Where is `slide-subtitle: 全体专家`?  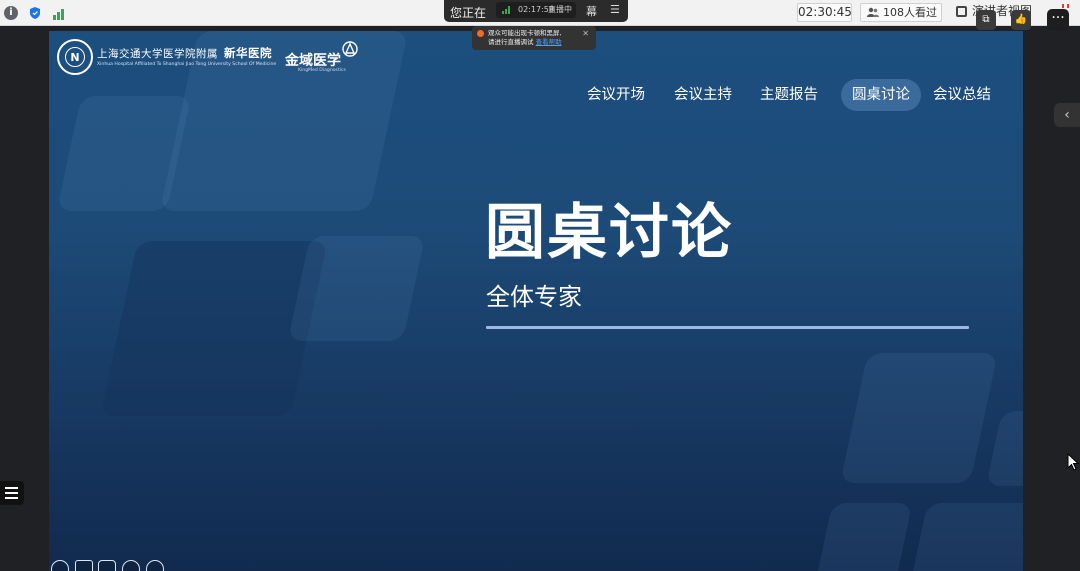
slide-subtitle: 全体专家 is located at coordinates (534, 297).